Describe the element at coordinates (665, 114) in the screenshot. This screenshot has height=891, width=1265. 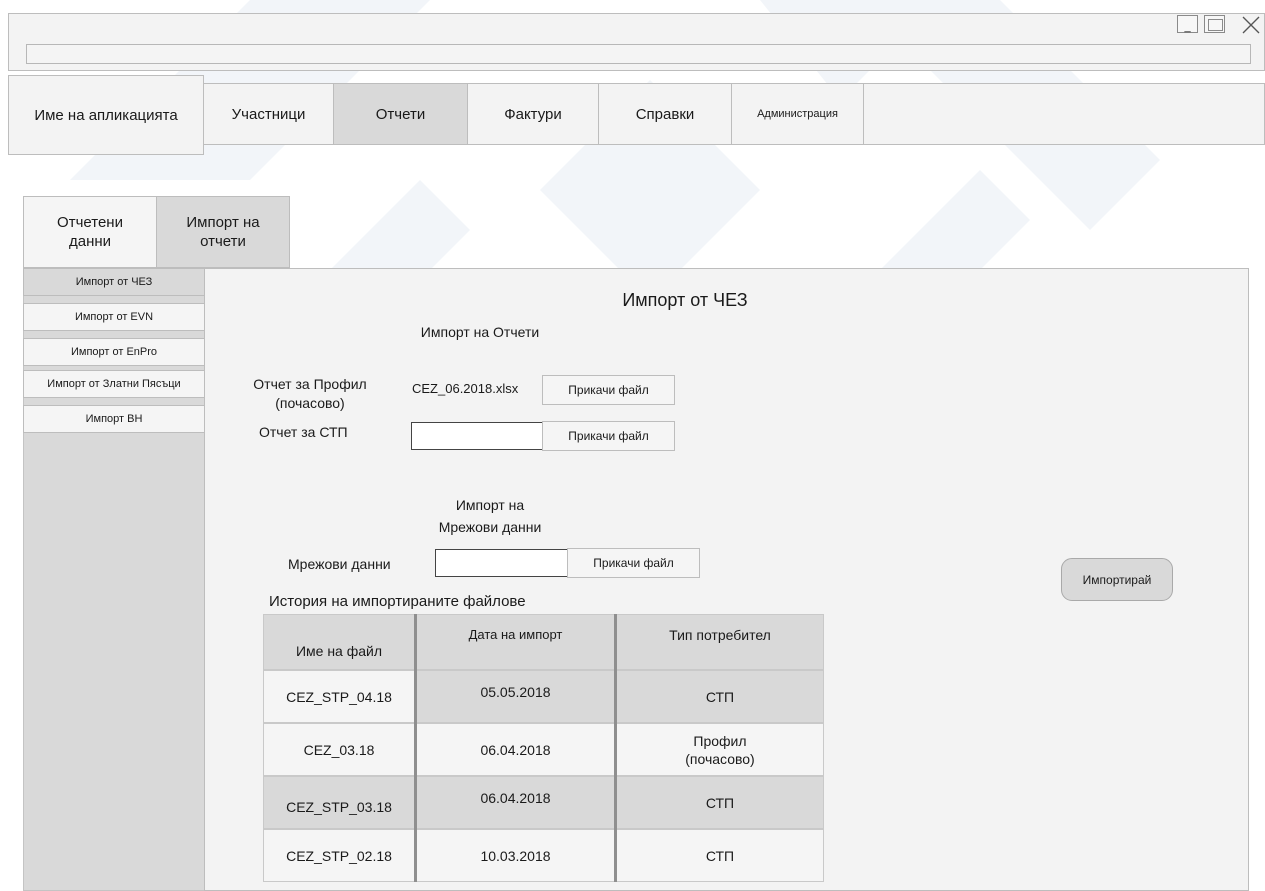
I see `nav-item-queries: Справки` at that location.